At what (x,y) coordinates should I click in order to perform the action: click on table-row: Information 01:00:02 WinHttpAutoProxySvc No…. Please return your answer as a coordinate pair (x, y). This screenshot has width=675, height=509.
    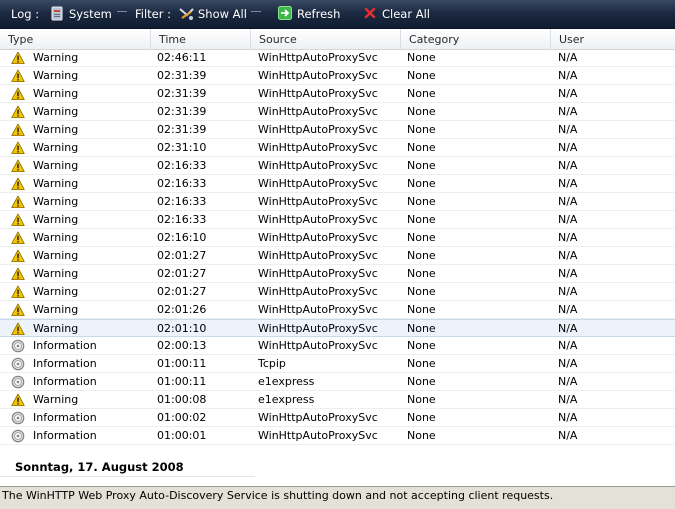
    Looking at the image, I should click on (337, 418).